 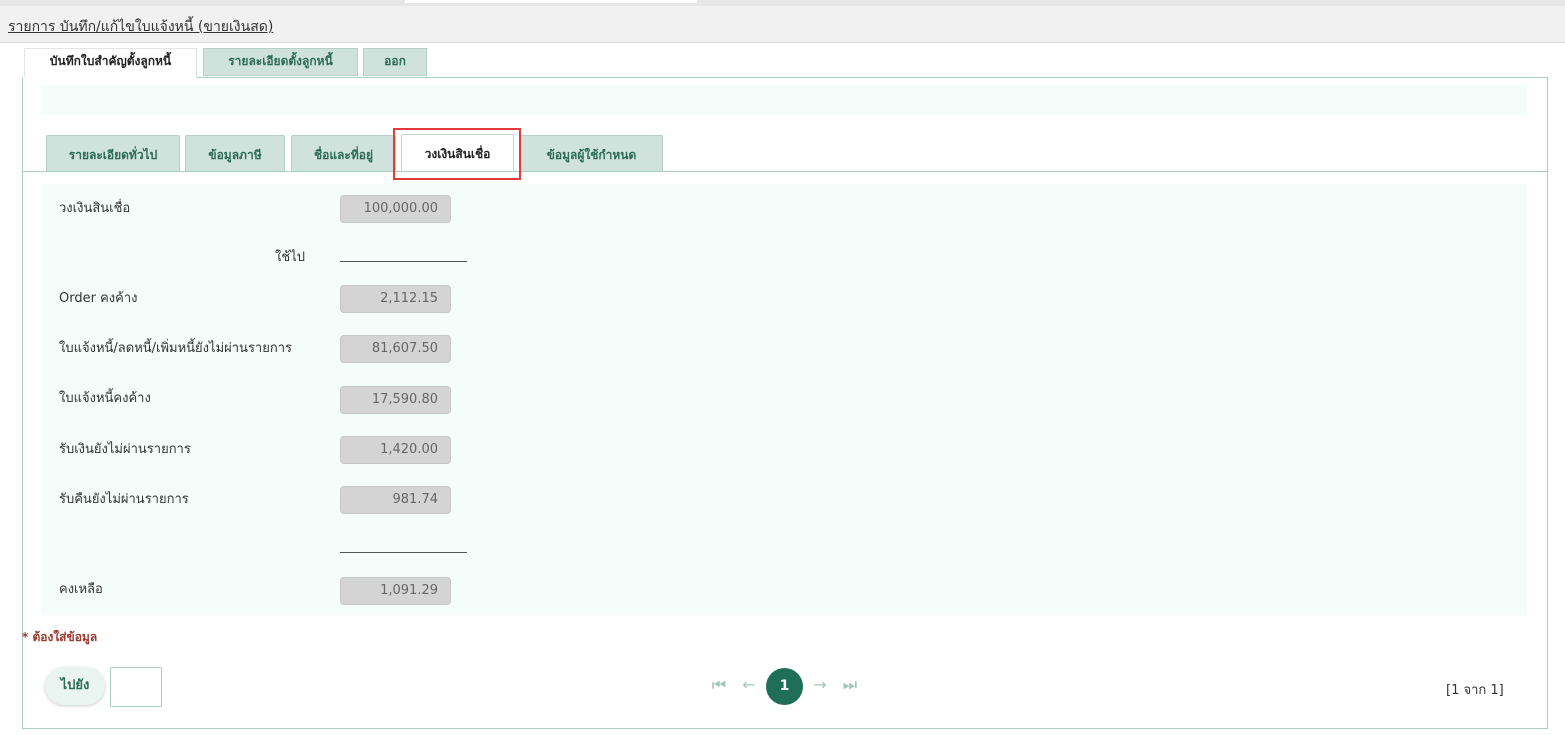 What do you see at coordinates (113, 153) in the screenshot?
I see `subtab-general: รายละเอียดทั่วไป` at bounding box center [113, 153].